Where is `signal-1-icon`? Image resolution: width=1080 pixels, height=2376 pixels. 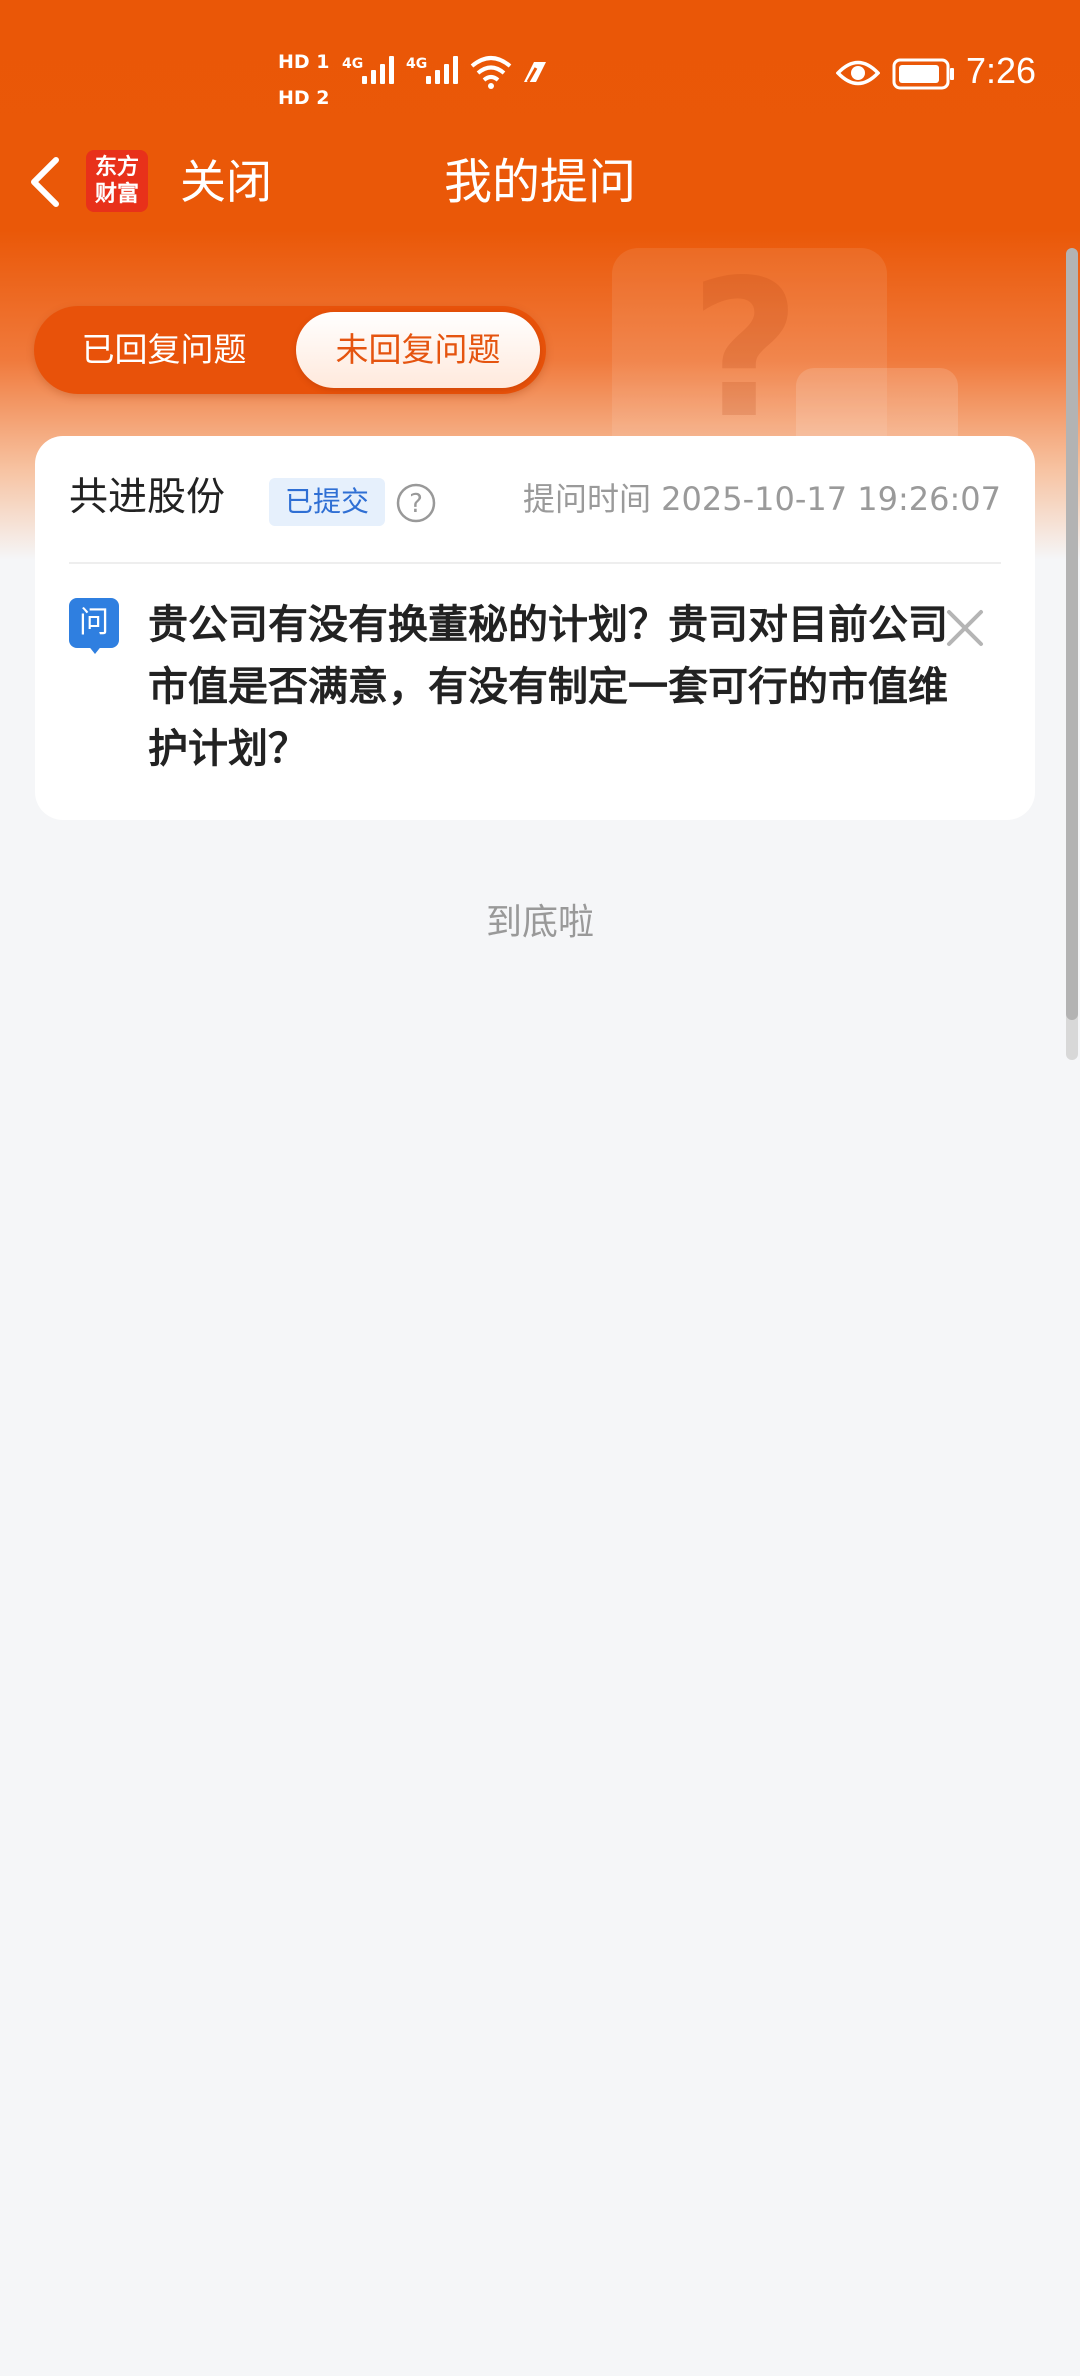 signal-1-icon is located at coordinates (378, 70).